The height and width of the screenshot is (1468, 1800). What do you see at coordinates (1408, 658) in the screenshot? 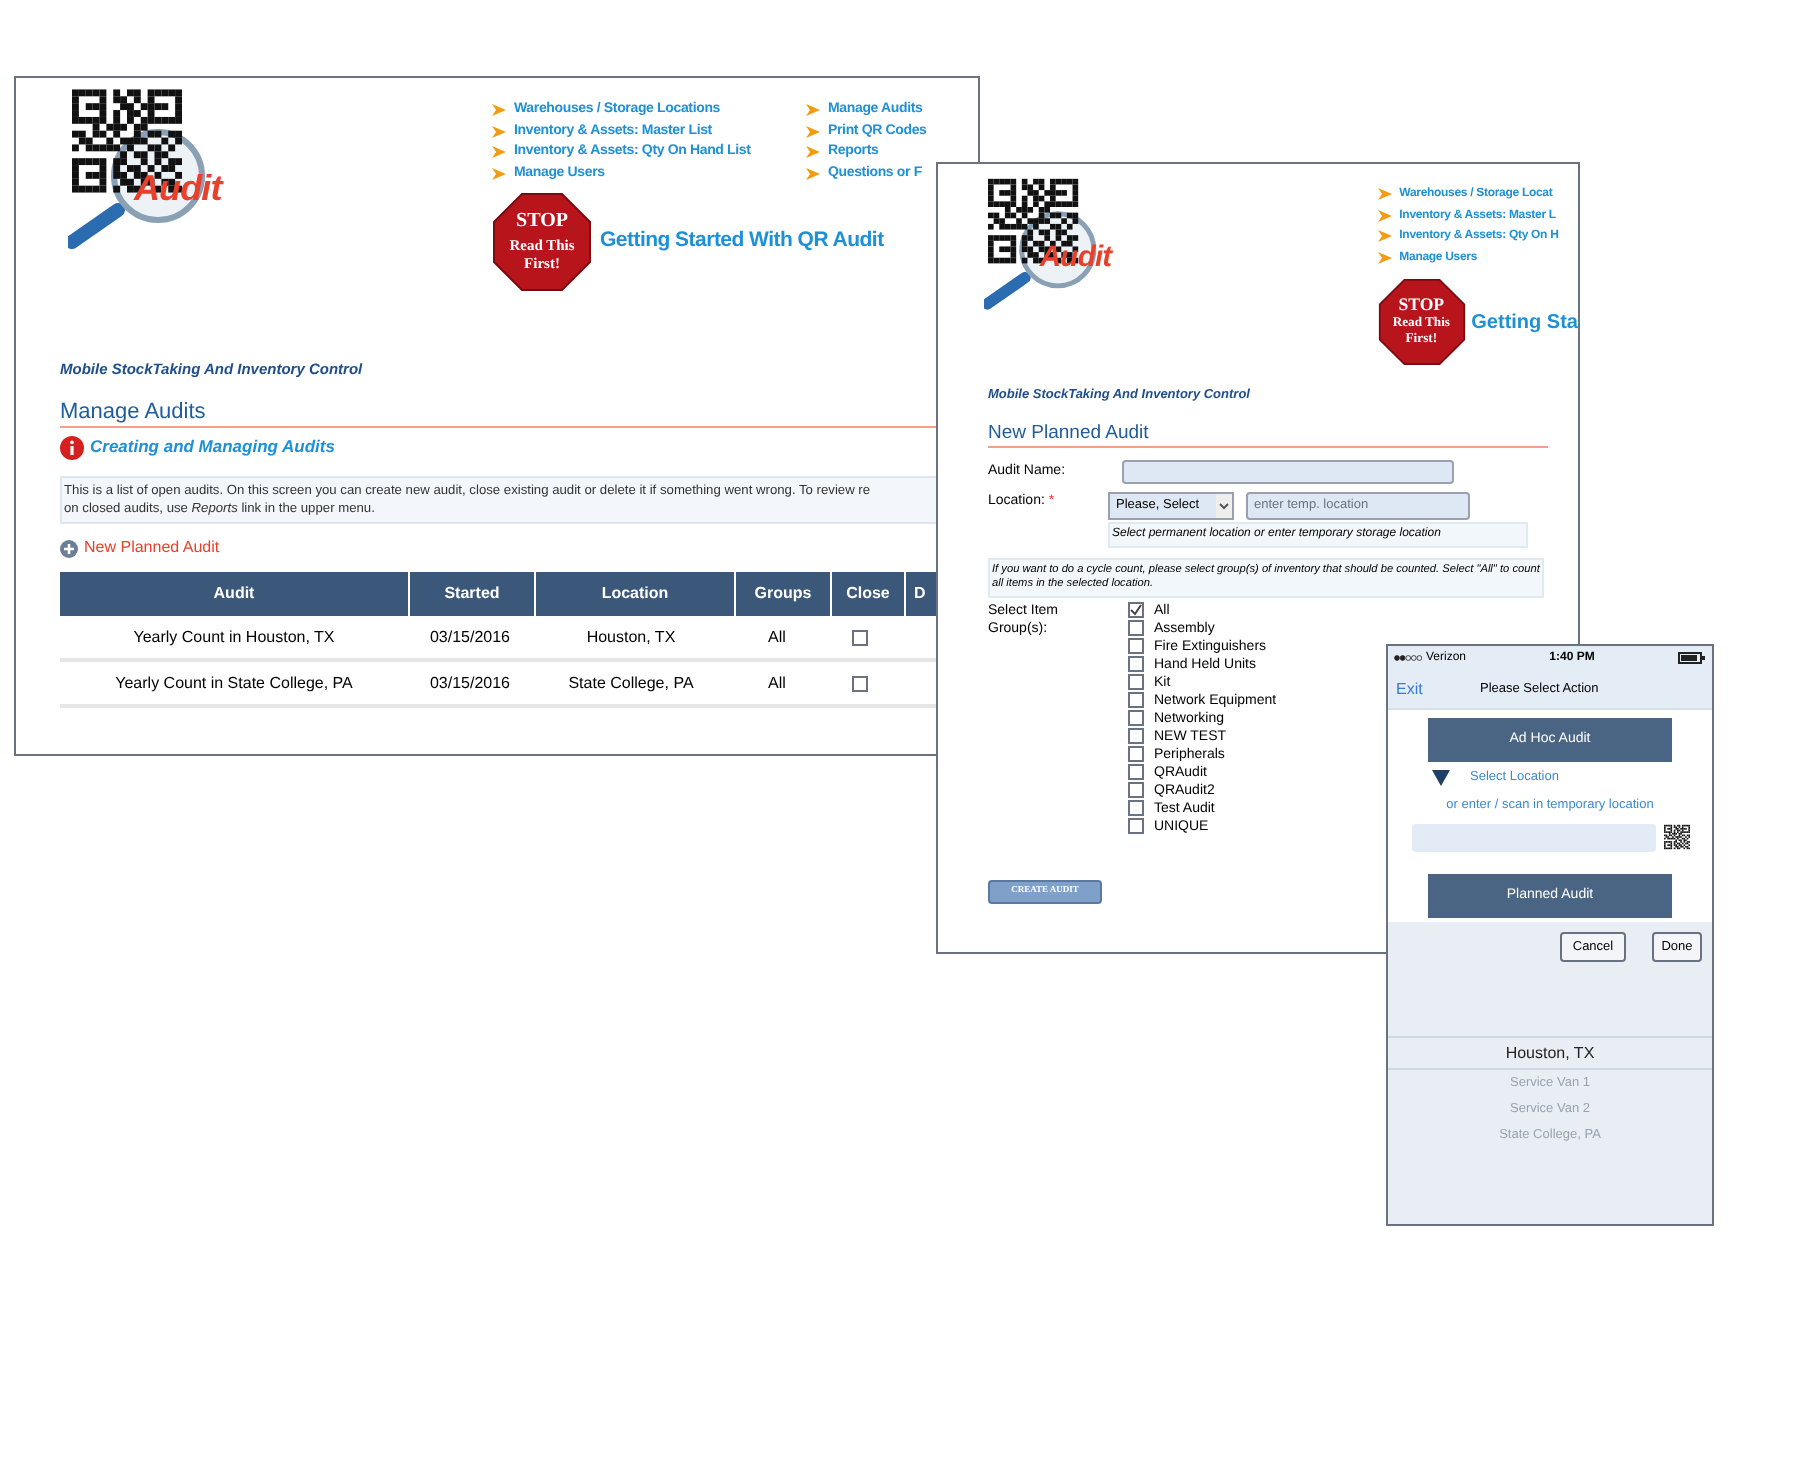
I see `signal-icon` at bounding box center [1408, 658].